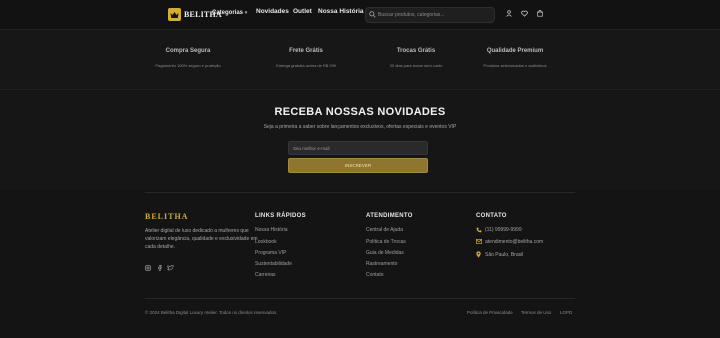  Describe the element at coordinates (490, 312) in the screenshot. I see `legal-link-privacidade: Política de Privacidade` at that location.